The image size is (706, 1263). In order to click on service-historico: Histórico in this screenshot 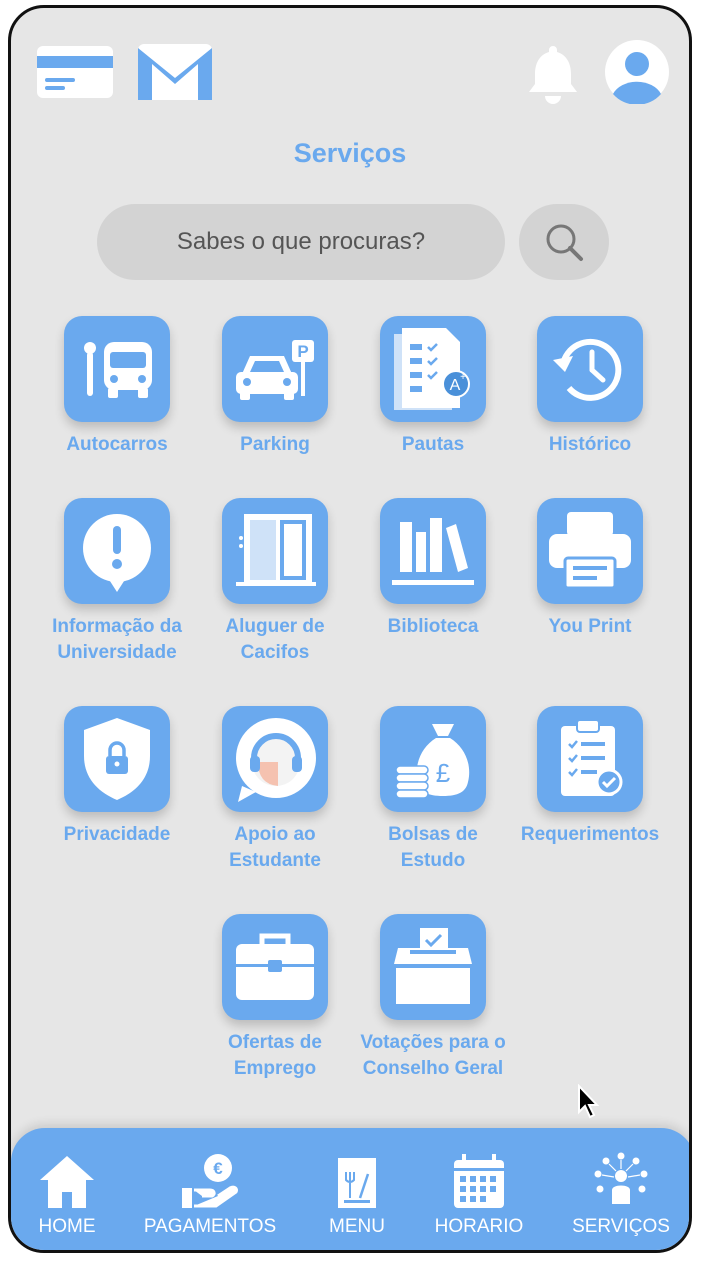, I will do `click(590, 387)`.